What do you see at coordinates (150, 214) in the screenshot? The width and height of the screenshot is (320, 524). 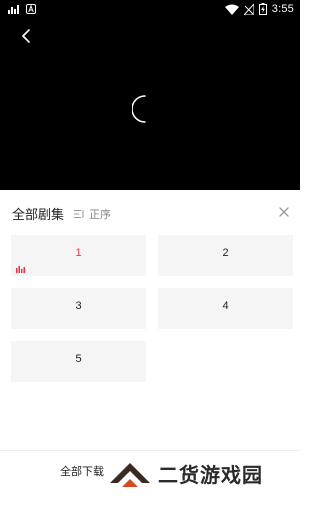 I see `episodes-panel-header: 全部剧集 正序` at bounding box center [150, 214].